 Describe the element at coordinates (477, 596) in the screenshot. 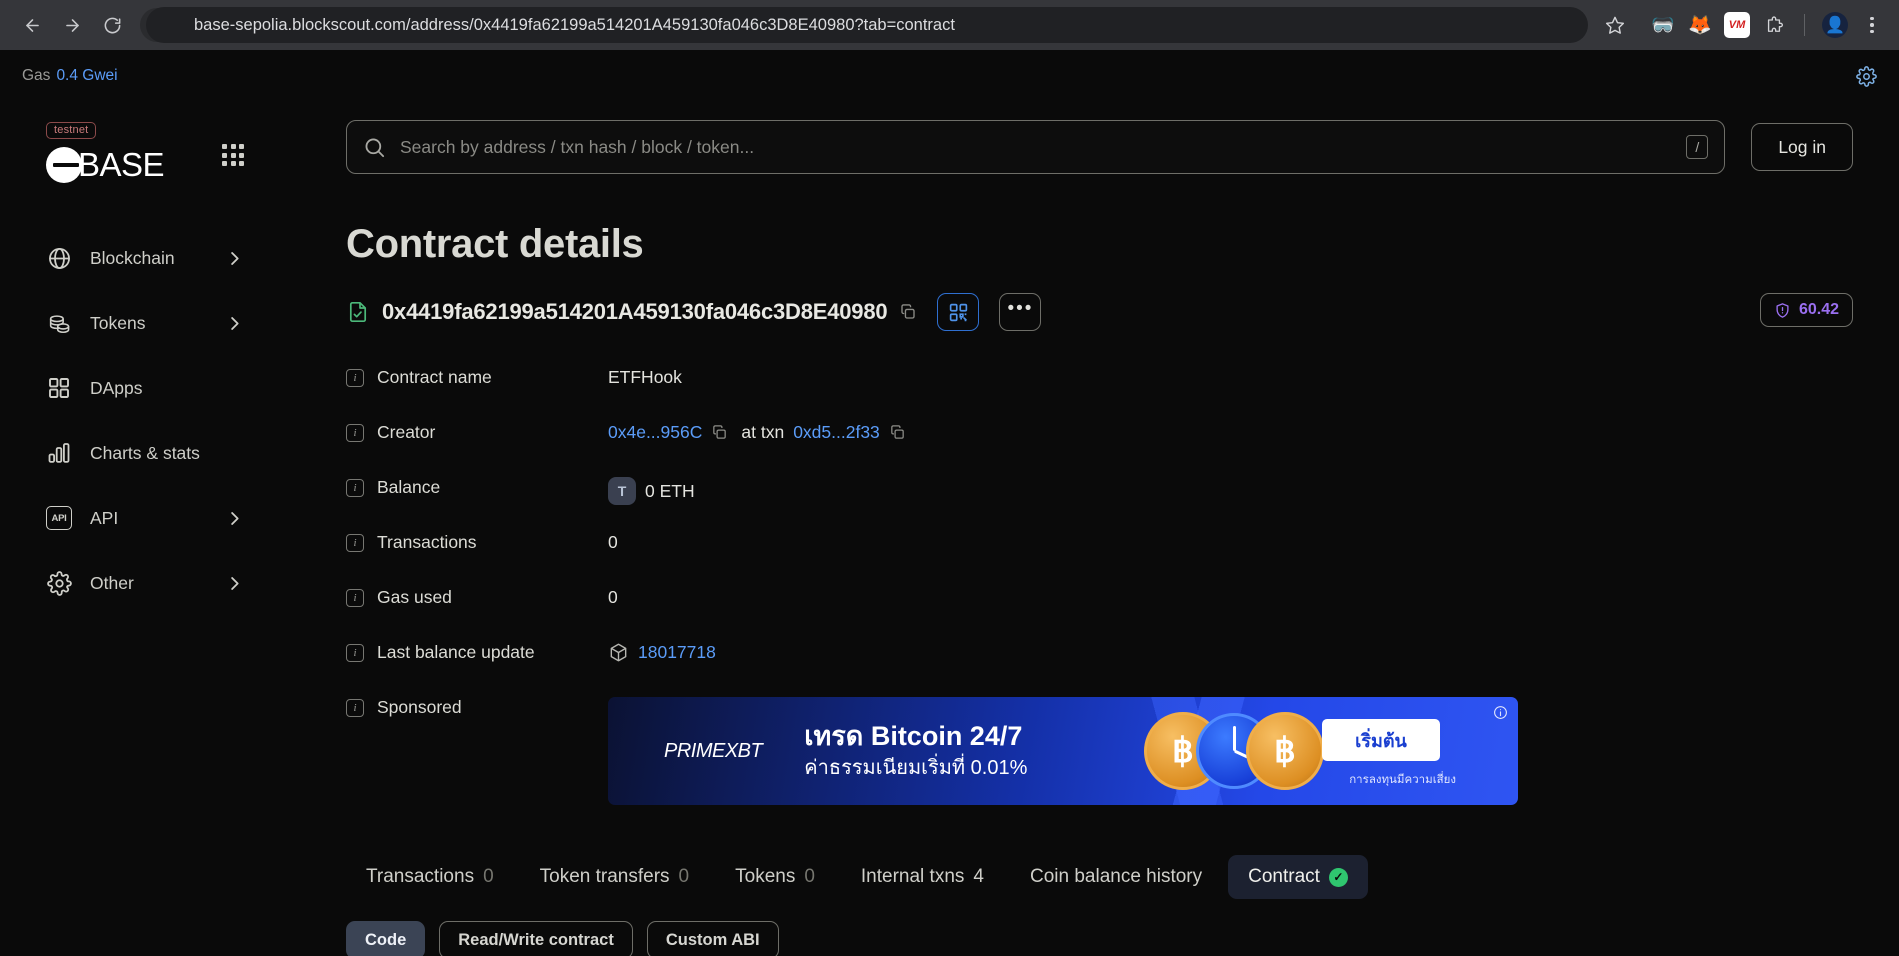

I see `detail-label: i Gas used` at that location.